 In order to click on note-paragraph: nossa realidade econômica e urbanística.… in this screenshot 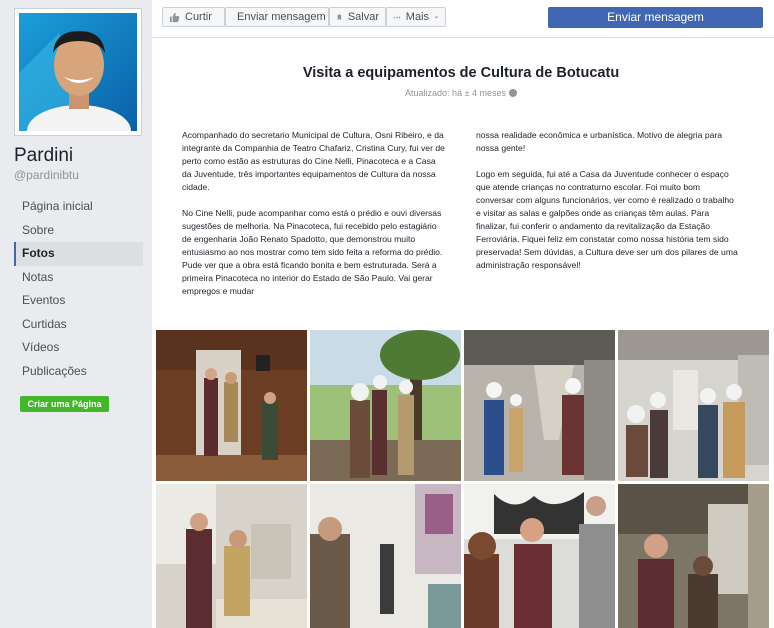, I will do `click(599, 141)`.